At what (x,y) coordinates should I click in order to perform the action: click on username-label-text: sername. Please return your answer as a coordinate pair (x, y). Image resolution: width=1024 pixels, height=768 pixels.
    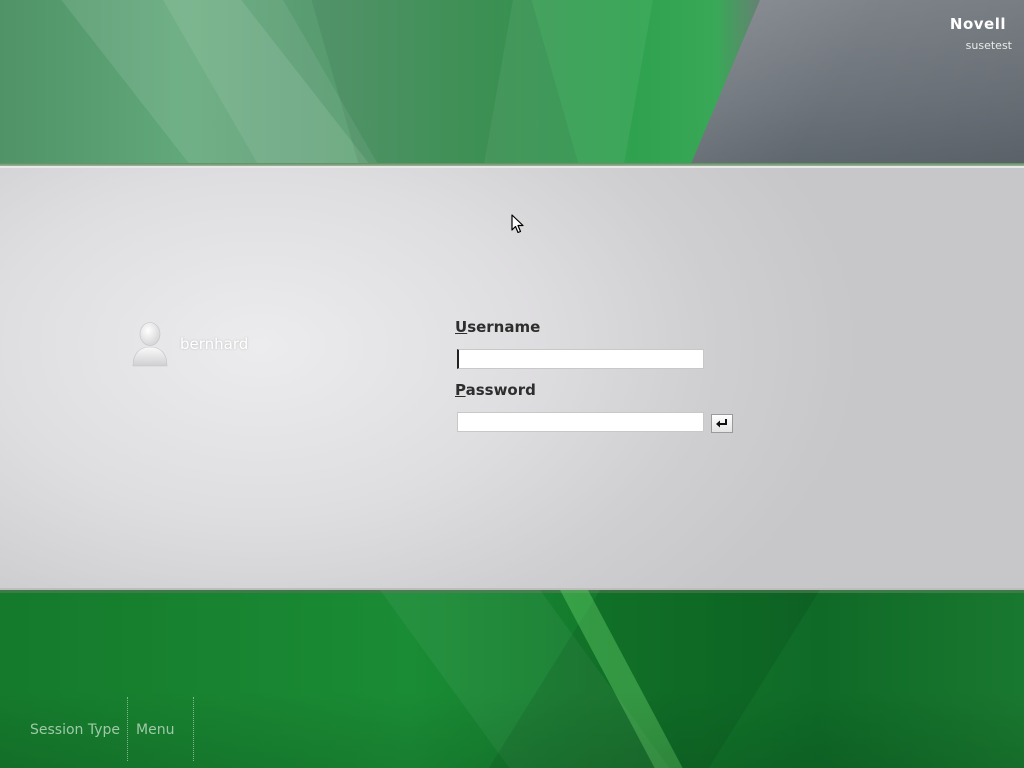
    Looking at the image, I should click on (504, 327).